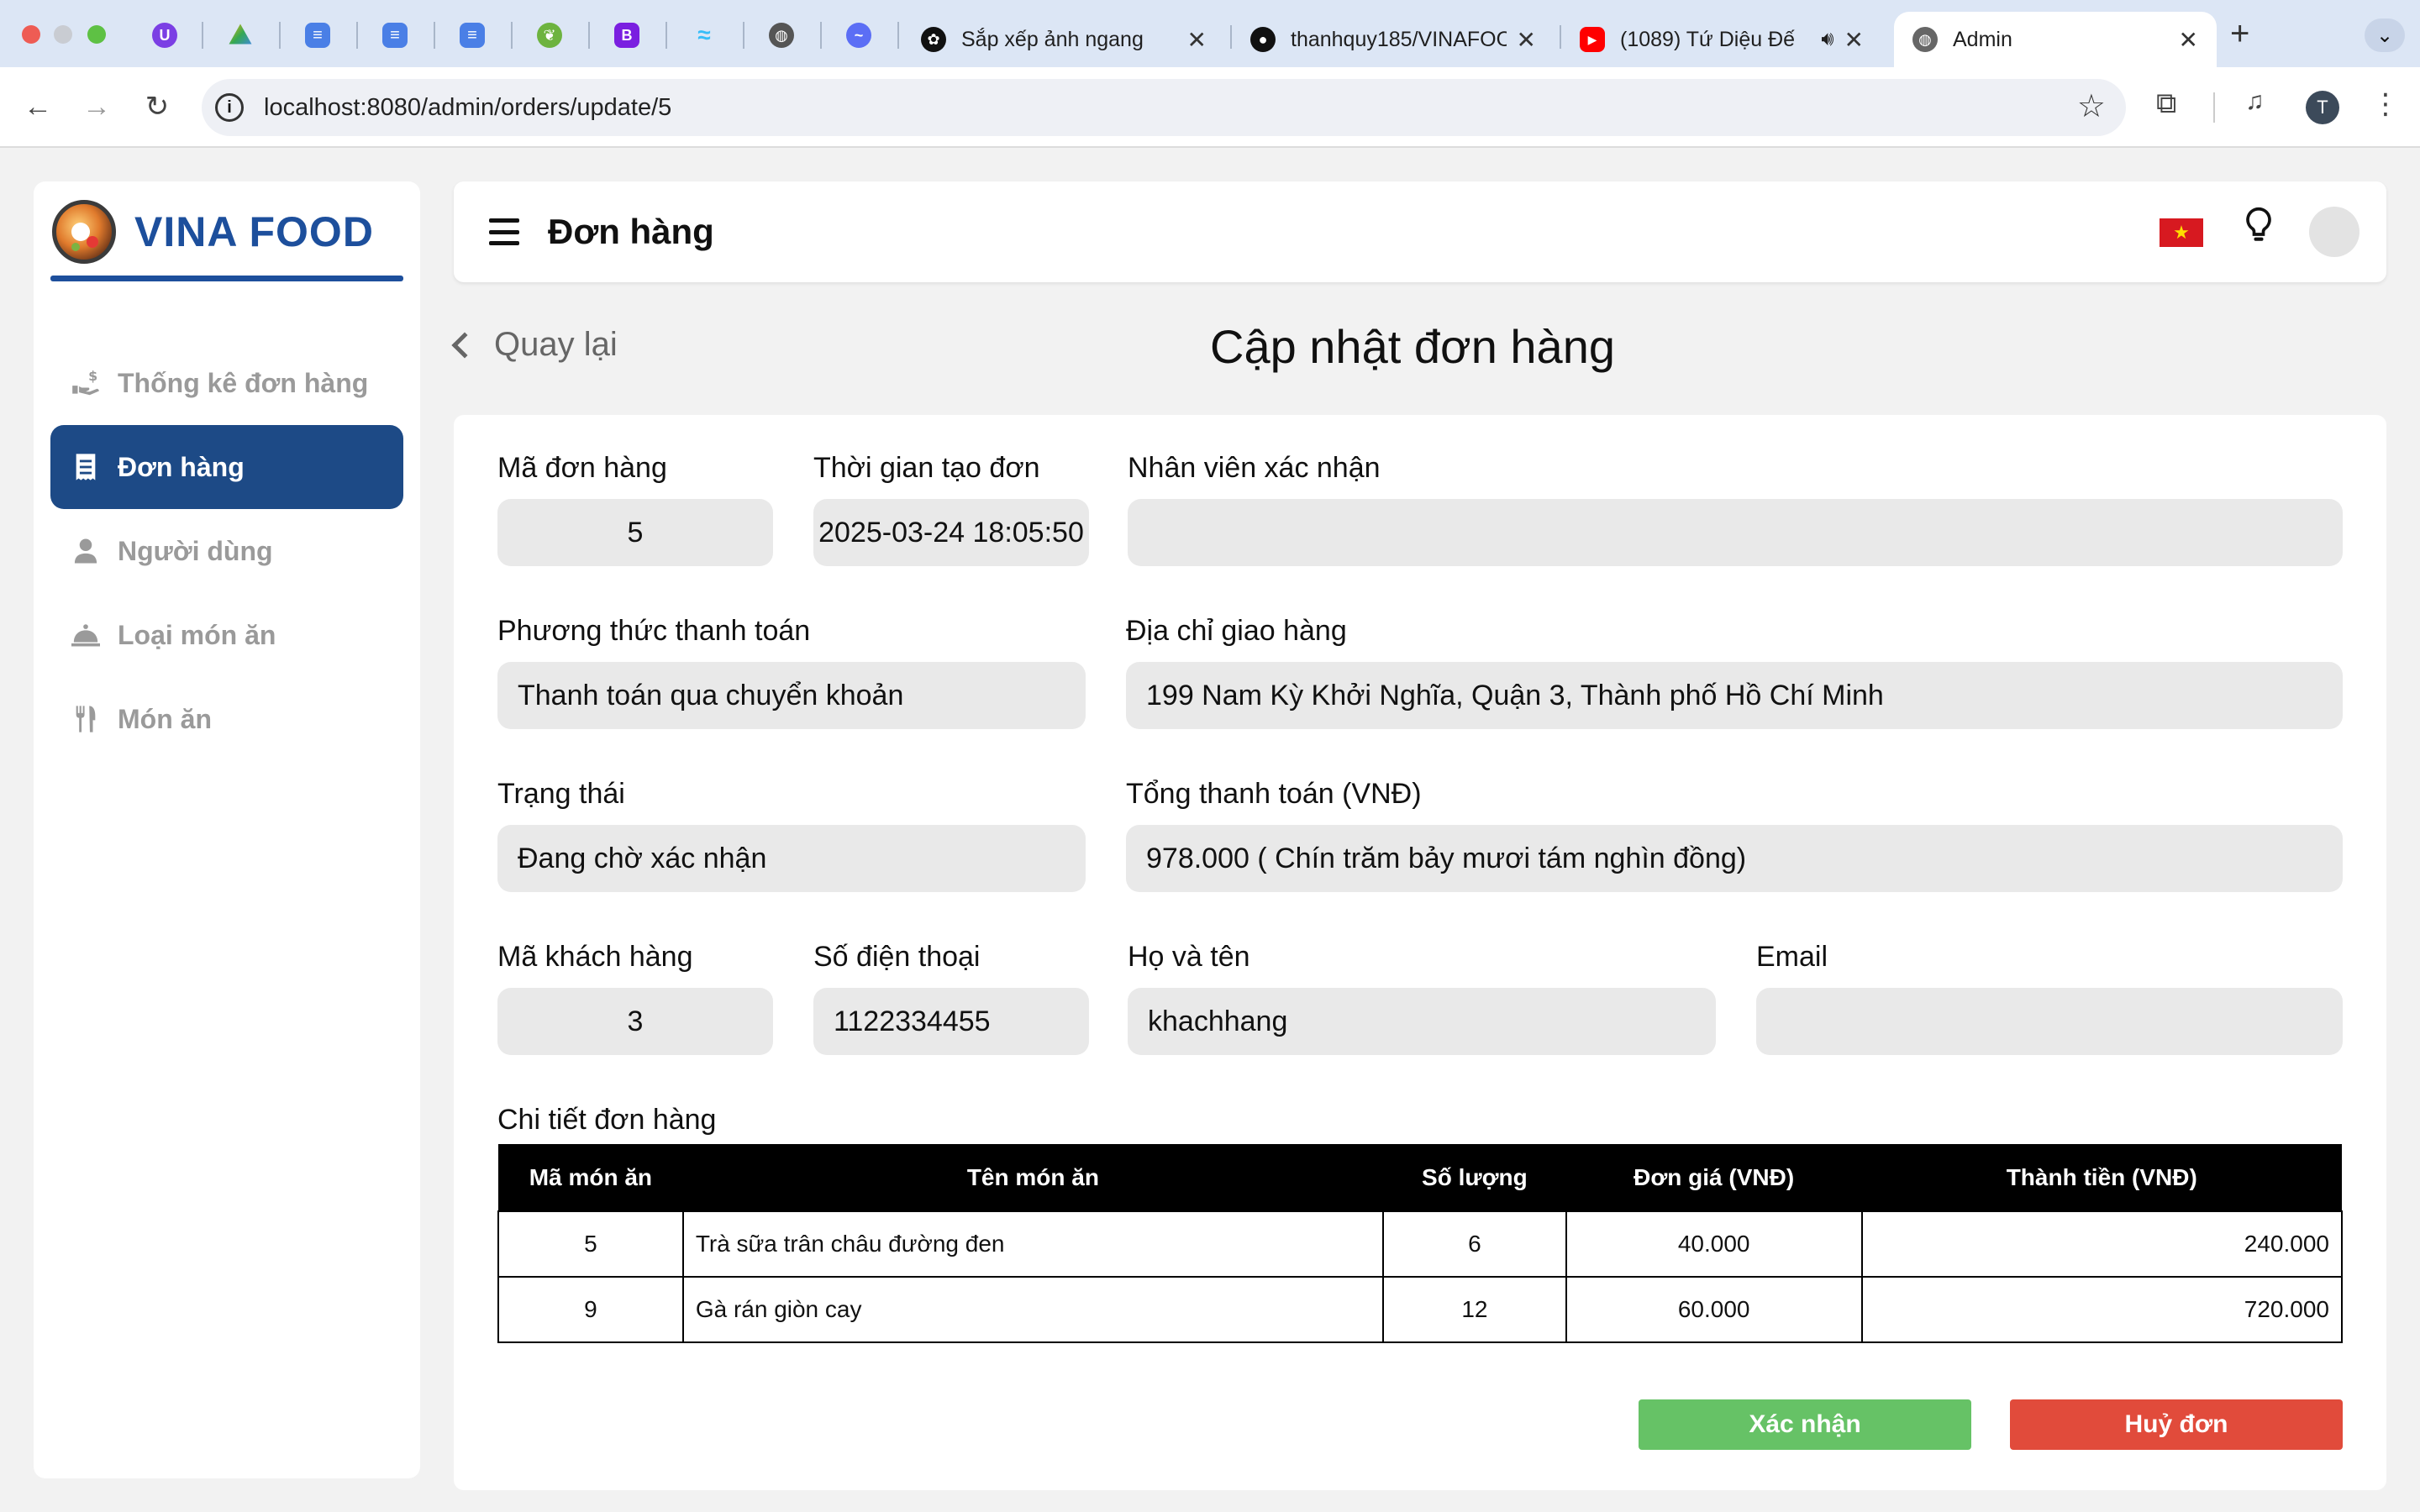 Image resolution: width=2420 pixels, height=1512 pixels. What do you see at coordinates (86, 635) in the screenshot?
I see `cloche-icon` at bounding box center [86, 635].